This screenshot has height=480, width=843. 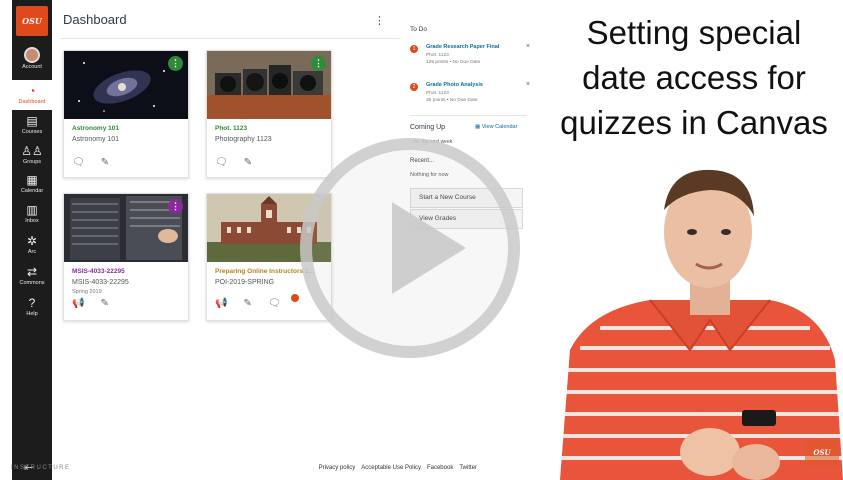 I want to click on nav-groups: ♙♙ Groups, so click(x=32, y=155).